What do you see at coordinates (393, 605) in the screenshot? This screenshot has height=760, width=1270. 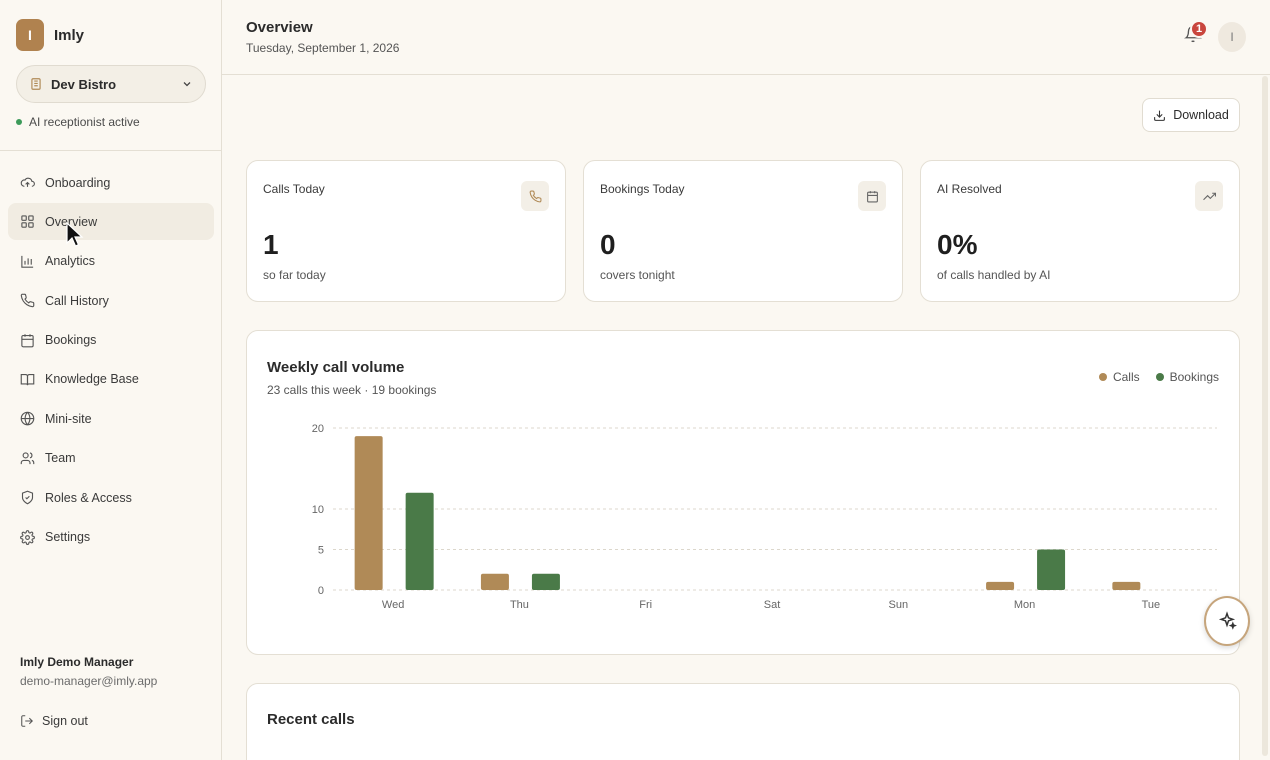 I see `x-tick-label: Wed` at bounding box center [393, 605].